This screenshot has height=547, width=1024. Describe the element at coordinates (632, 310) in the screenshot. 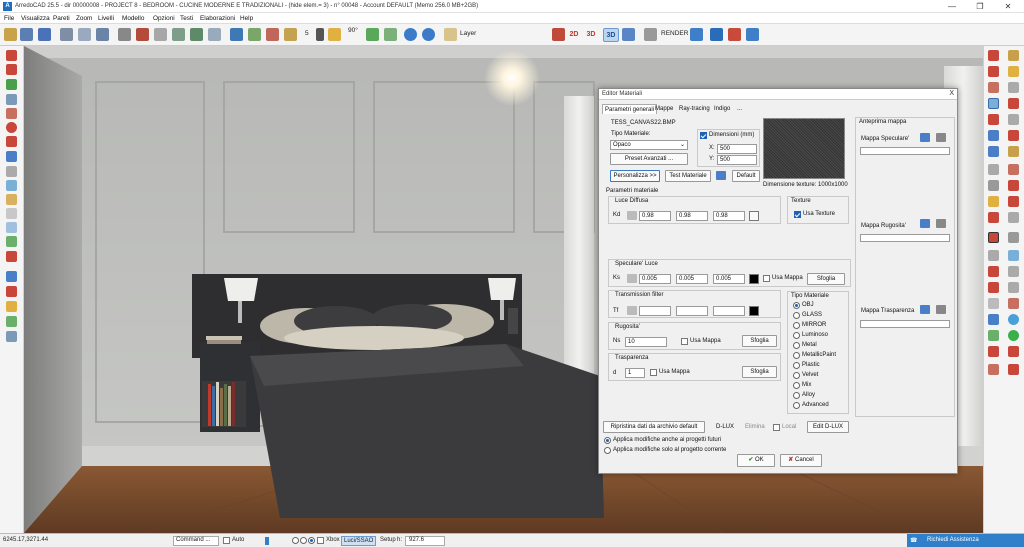

I see `tf-link-icon` at that location.